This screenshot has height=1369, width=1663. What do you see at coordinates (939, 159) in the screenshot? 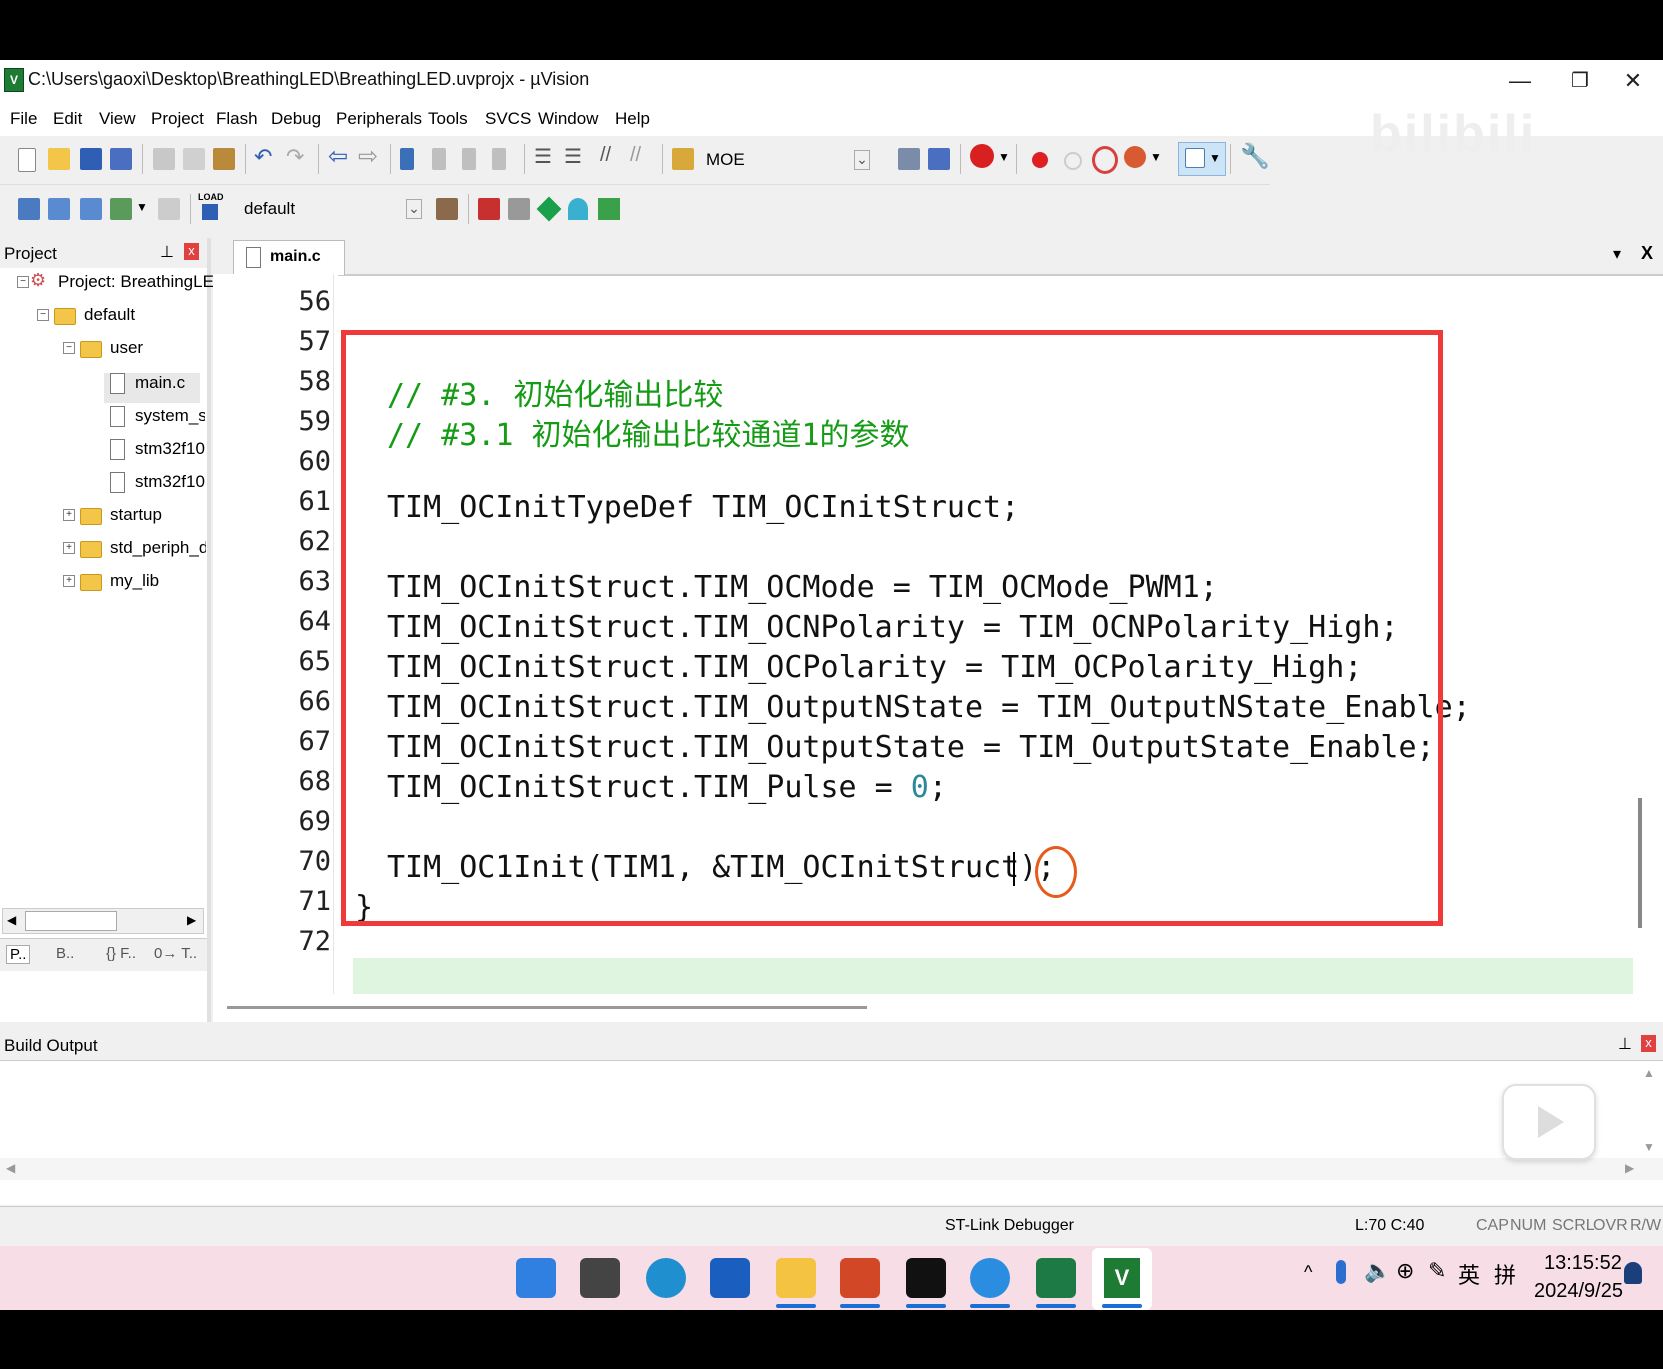
I see `incremental-find-icon` at bounding box center [939, 159].